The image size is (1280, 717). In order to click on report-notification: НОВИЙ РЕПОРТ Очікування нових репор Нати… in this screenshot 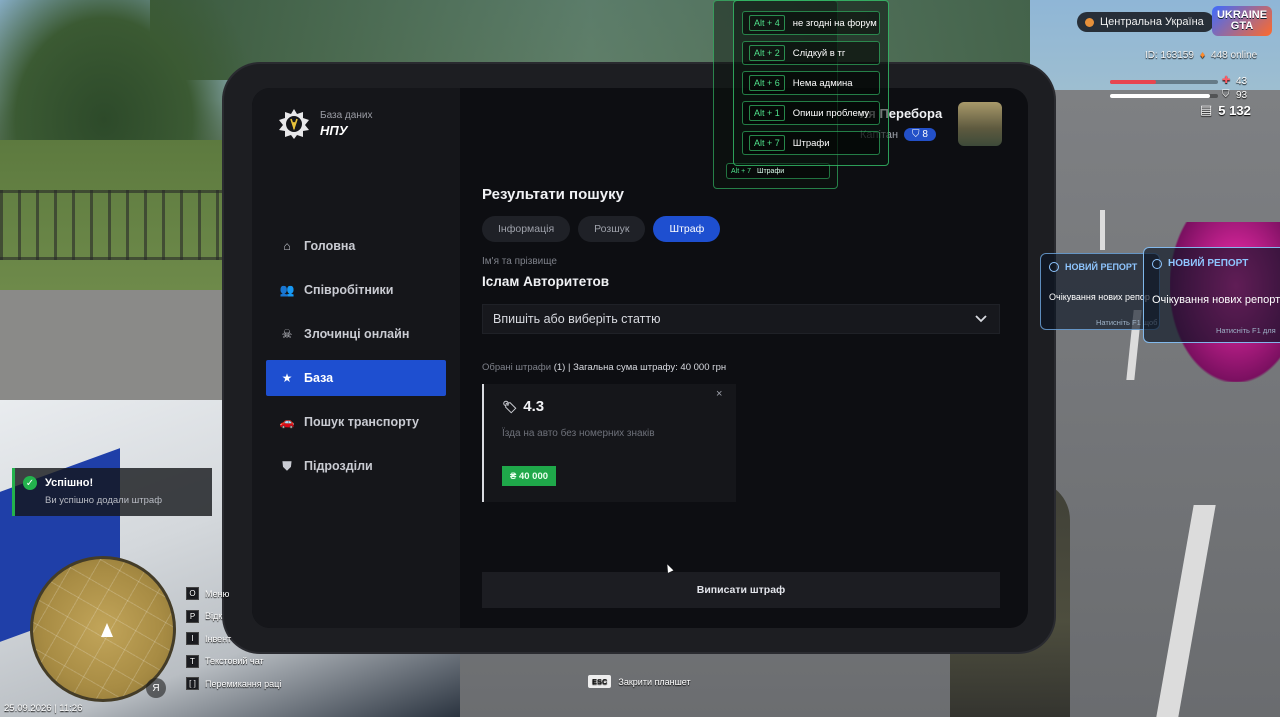, I will do `click(1100, 291)`.